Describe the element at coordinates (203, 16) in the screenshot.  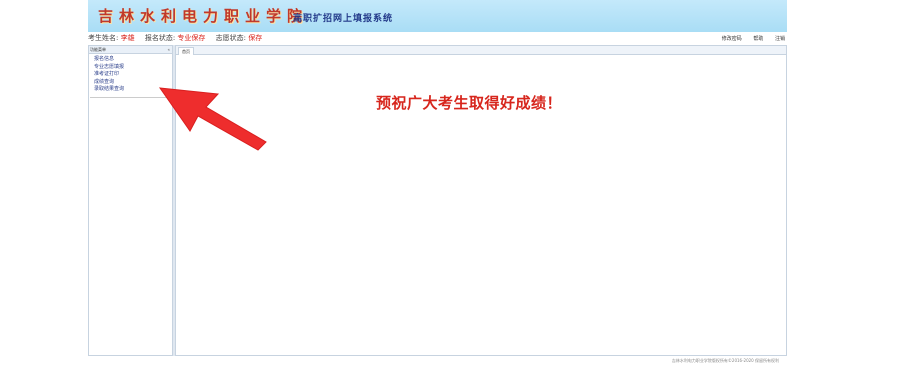
I see `school-name: 吉林水利电力职业学院` at that location.